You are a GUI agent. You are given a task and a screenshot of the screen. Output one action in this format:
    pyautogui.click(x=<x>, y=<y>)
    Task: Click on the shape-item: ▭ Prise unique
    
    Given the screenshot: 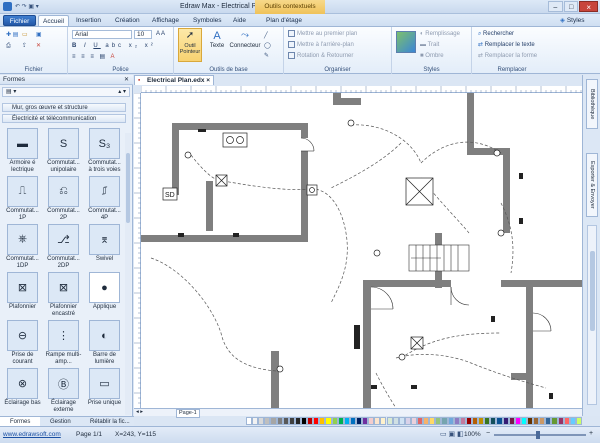 What is the action you would take?
    pyautogui.click(x=104, y=387)
    